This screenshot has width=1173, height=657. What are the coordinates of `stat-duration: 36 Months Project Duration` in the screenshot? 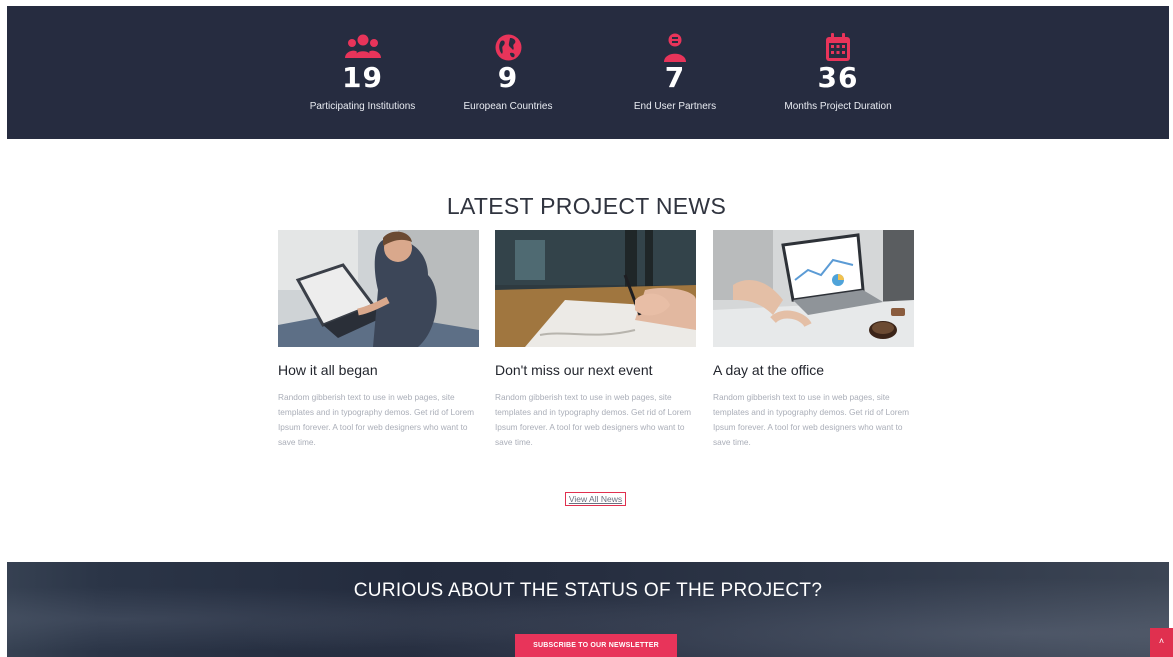 It's located at (838, 72).